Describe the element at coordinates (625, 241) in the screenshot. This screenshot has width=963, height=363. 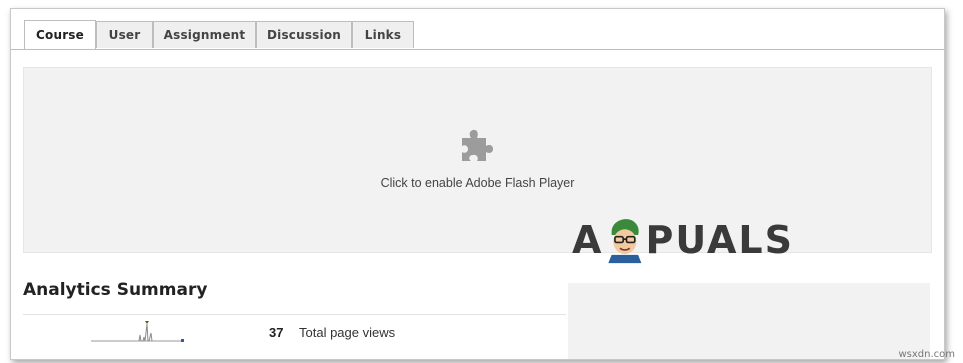
I see `mascot-icon` at that location.